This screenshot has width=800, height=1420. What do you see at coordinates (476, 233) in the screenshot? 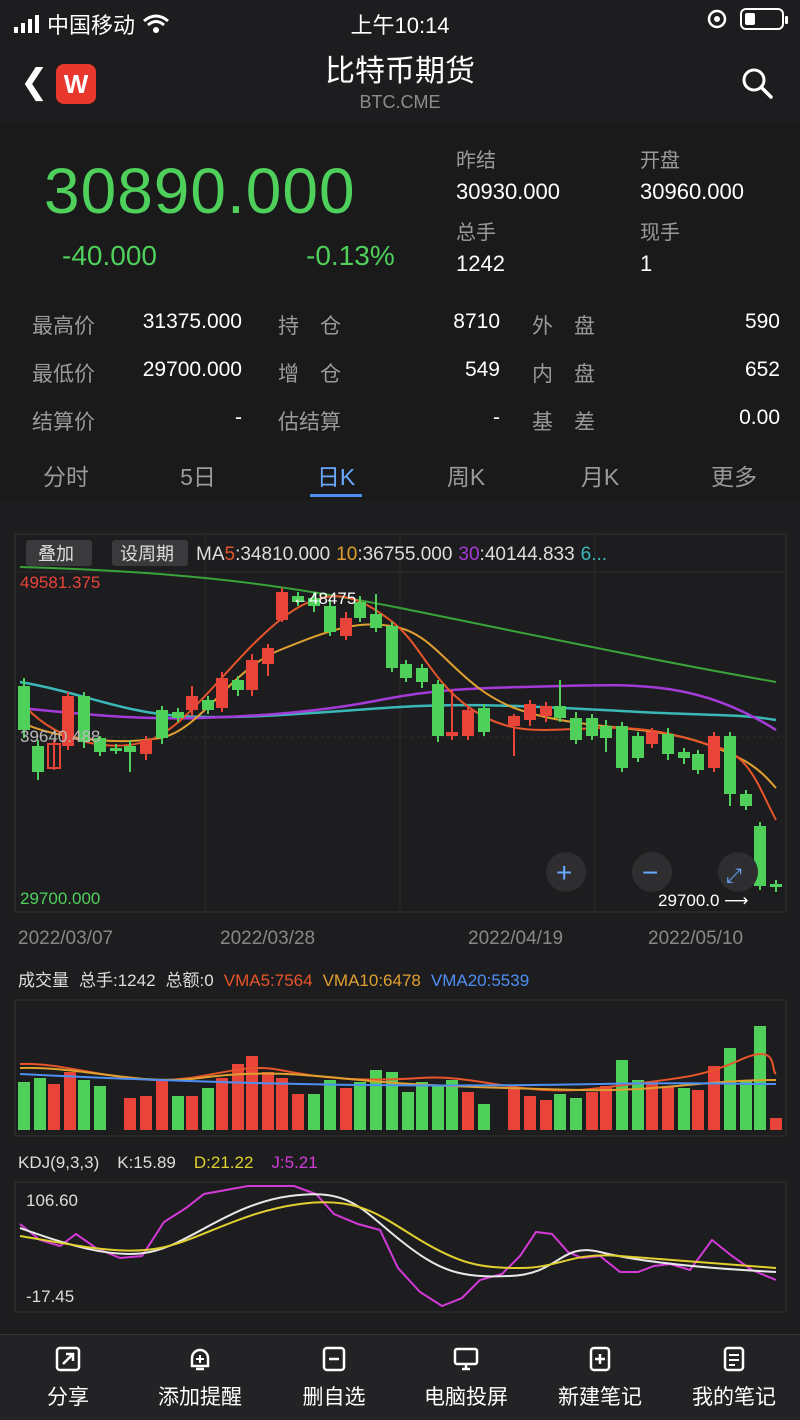
I see `total-volume-label: 总手` at bounding box center [476, 233].